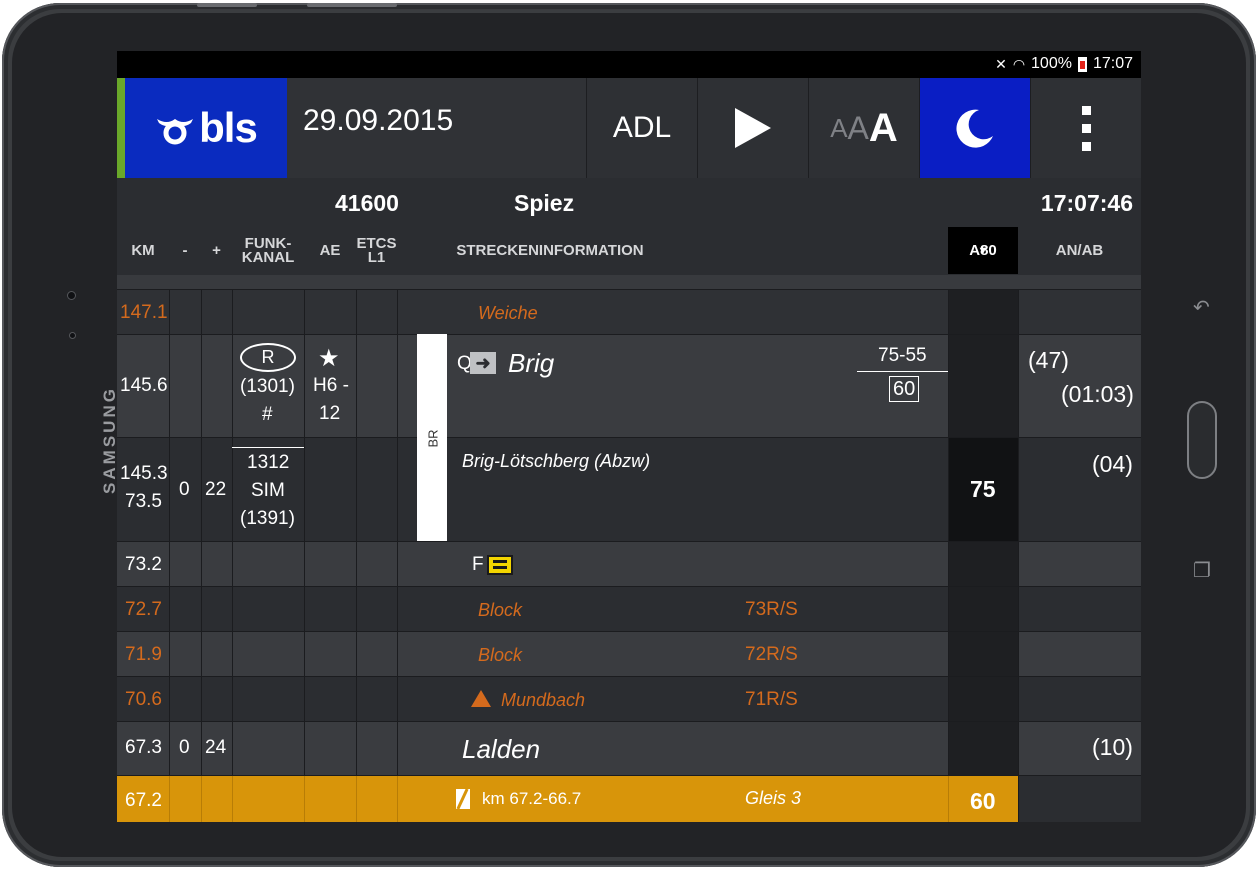 The width and height of the screenshot is (1259, 870). I want to click on col-funk-line2: KANAL, so click(268, 257).